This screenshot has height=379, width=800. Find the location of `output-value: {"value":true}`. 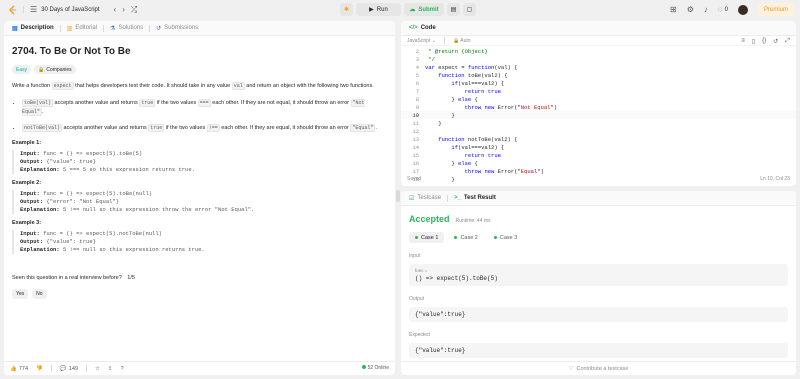

output-value: {"value":true} is located at coordinates (440, 314).